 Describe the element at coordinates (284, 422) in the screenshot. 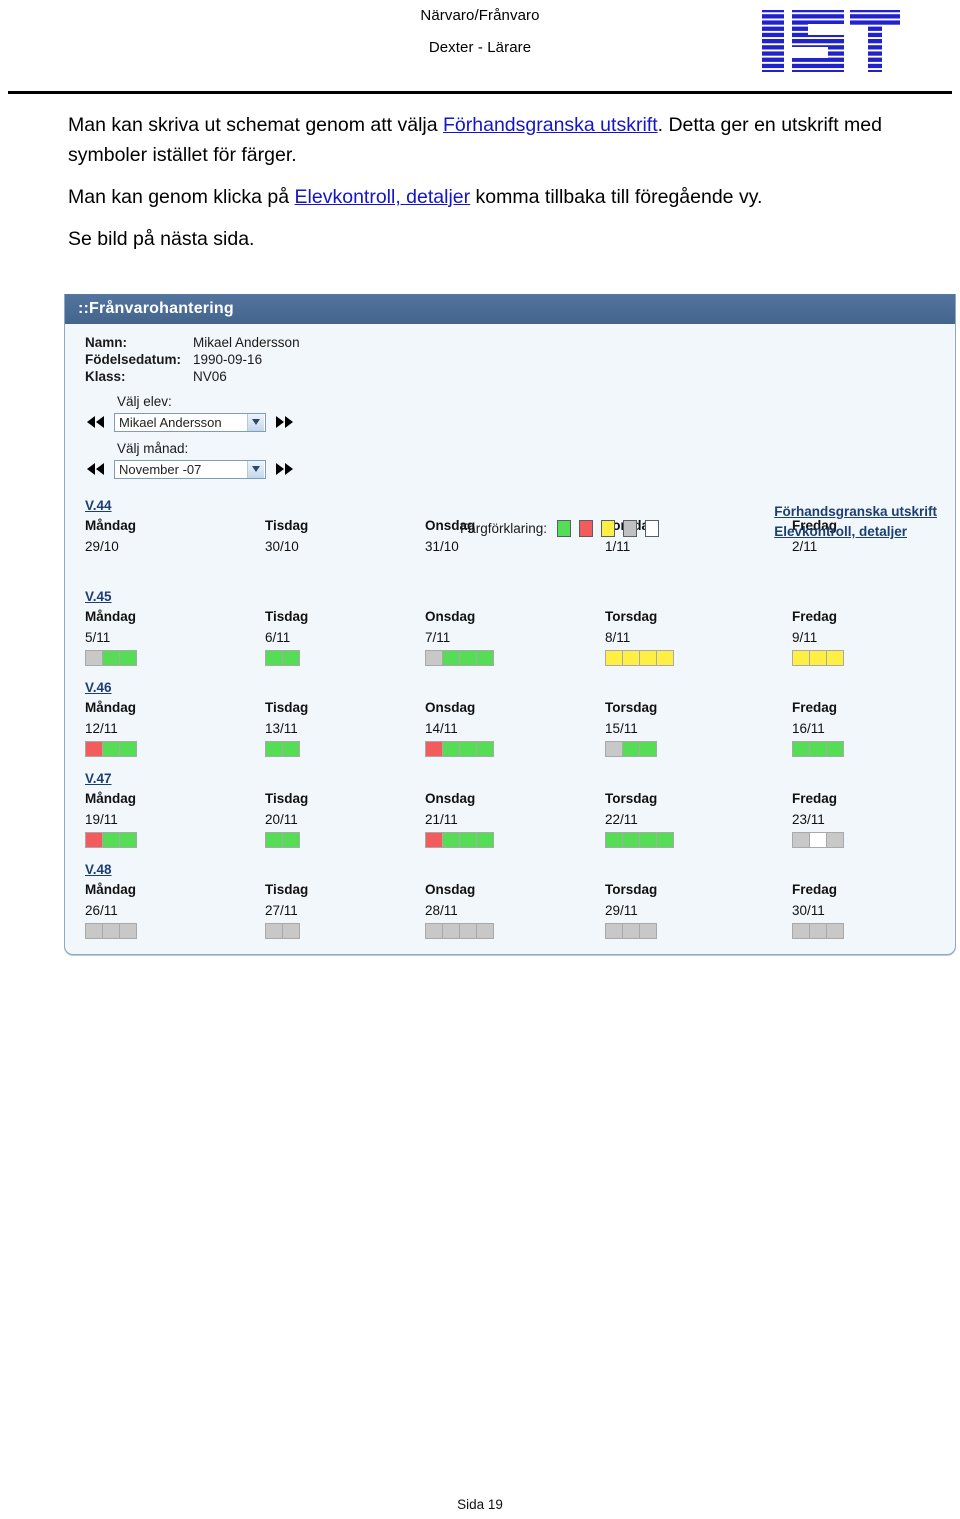

I see `next-student-icon` at that location.